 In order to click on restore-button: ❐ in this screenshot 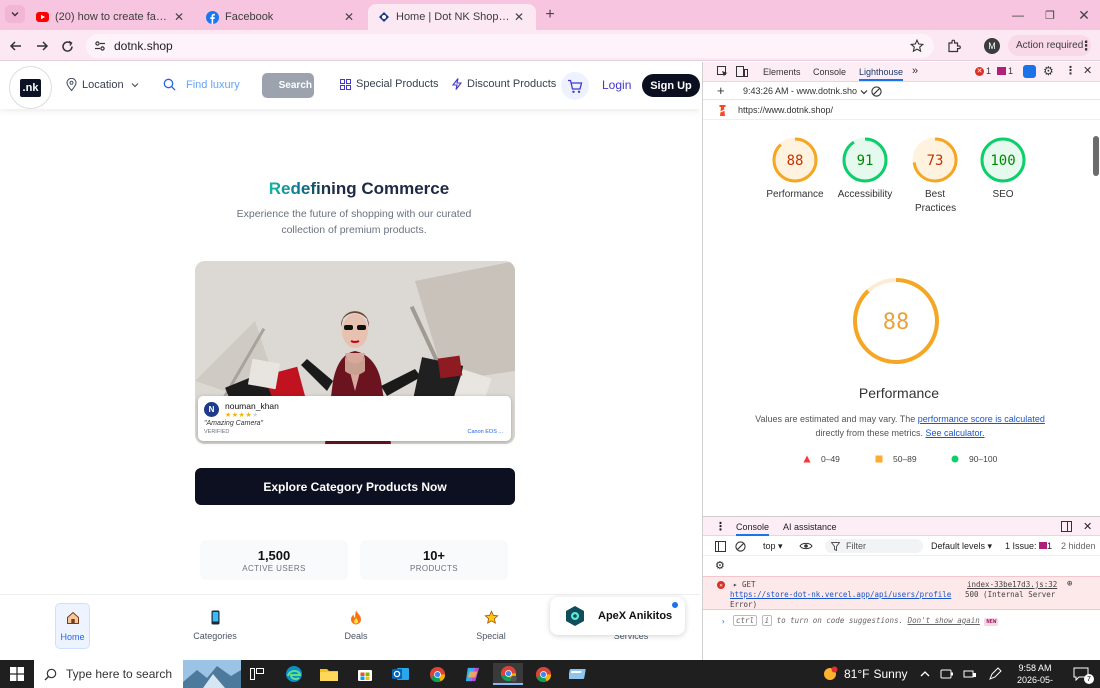, I will do `click(1050, 15)`.